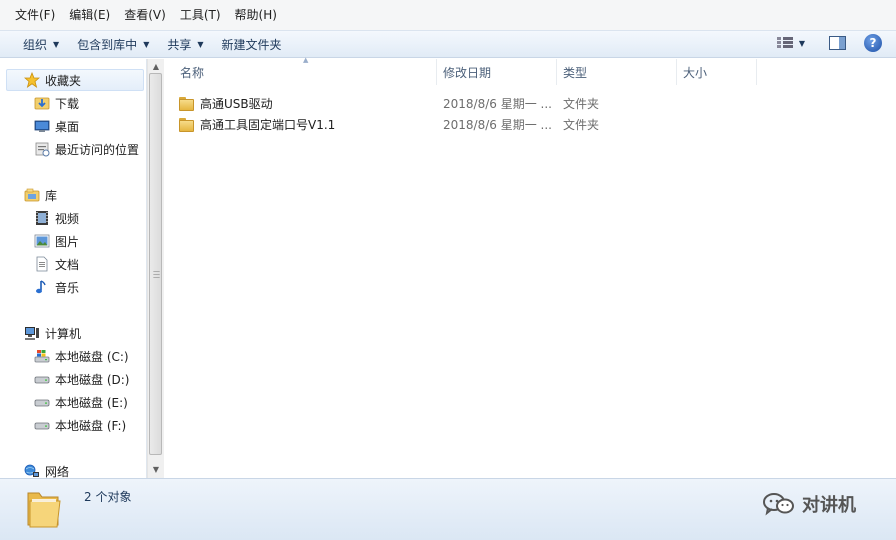 The height and width of the screenshot is (540, 896). I want to click on nav-drive-f-label: 本地磁盘 (F:), so click(91, 425).